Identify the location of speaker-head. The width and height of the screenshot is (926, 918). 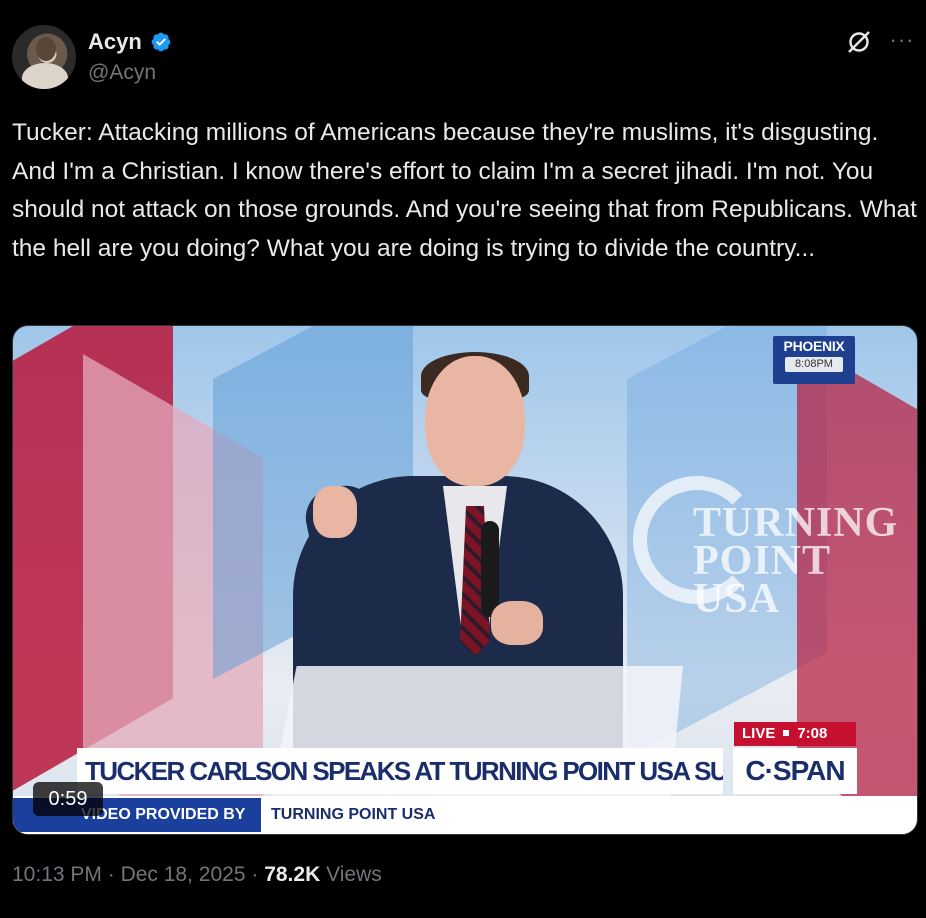
(475, 421).